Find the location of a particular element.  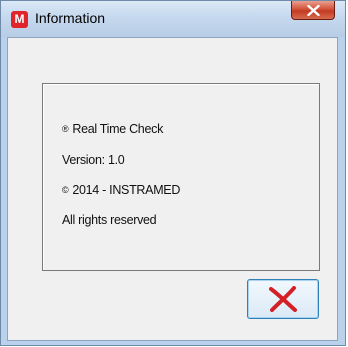

close-button is located at coordinates (313, 10).